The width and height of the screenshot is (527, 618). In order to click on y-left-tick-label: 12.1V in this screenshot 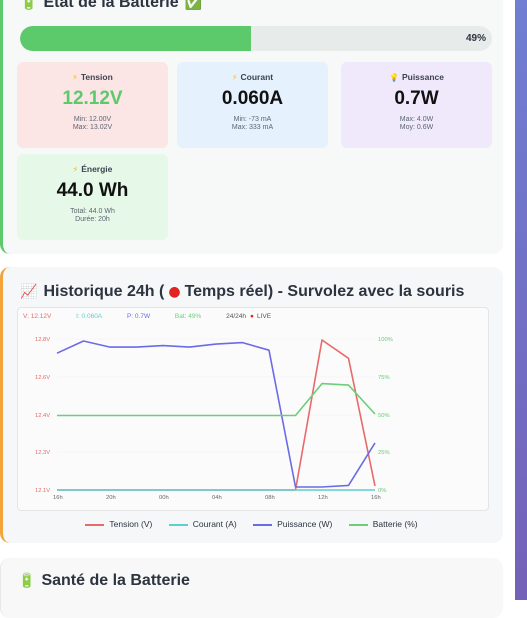, I will do `click(42, 491)`.